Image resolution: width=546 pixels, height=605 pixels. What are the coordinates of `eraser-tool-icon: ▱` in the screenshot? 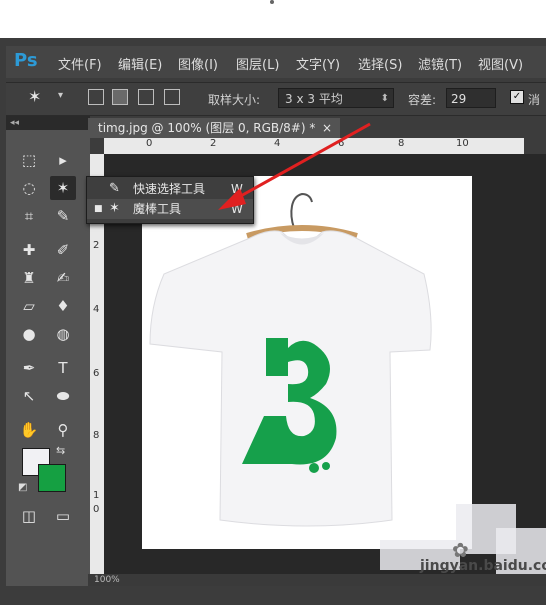 It's located at (29, 306).